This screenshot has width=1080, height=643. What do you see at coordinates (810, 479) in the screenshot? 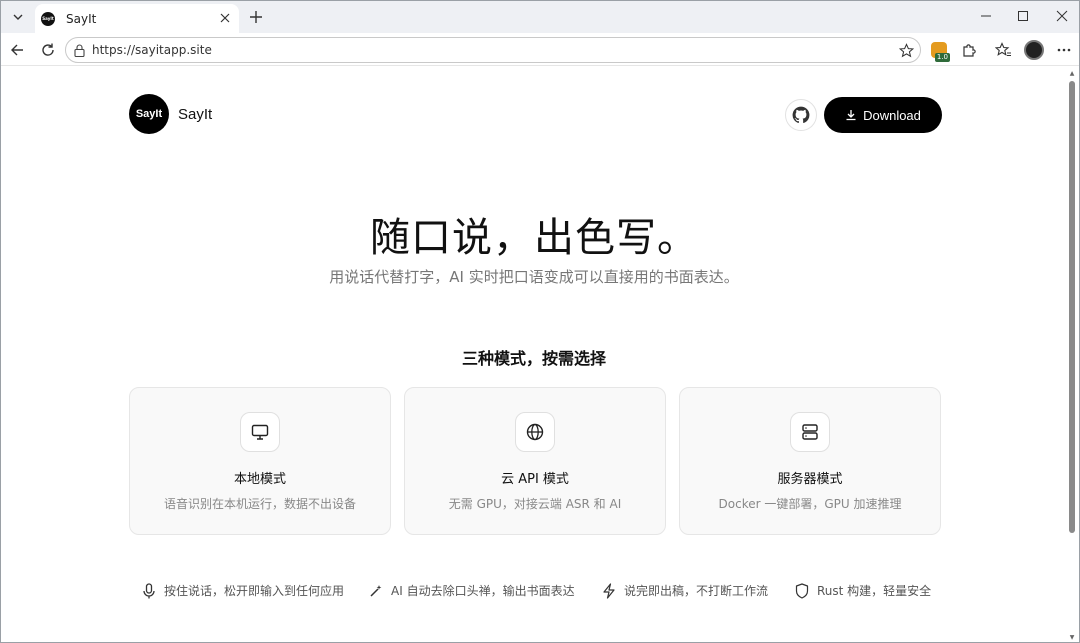
I see `card-title: 服务器模式` at bounding box center [810, 479].